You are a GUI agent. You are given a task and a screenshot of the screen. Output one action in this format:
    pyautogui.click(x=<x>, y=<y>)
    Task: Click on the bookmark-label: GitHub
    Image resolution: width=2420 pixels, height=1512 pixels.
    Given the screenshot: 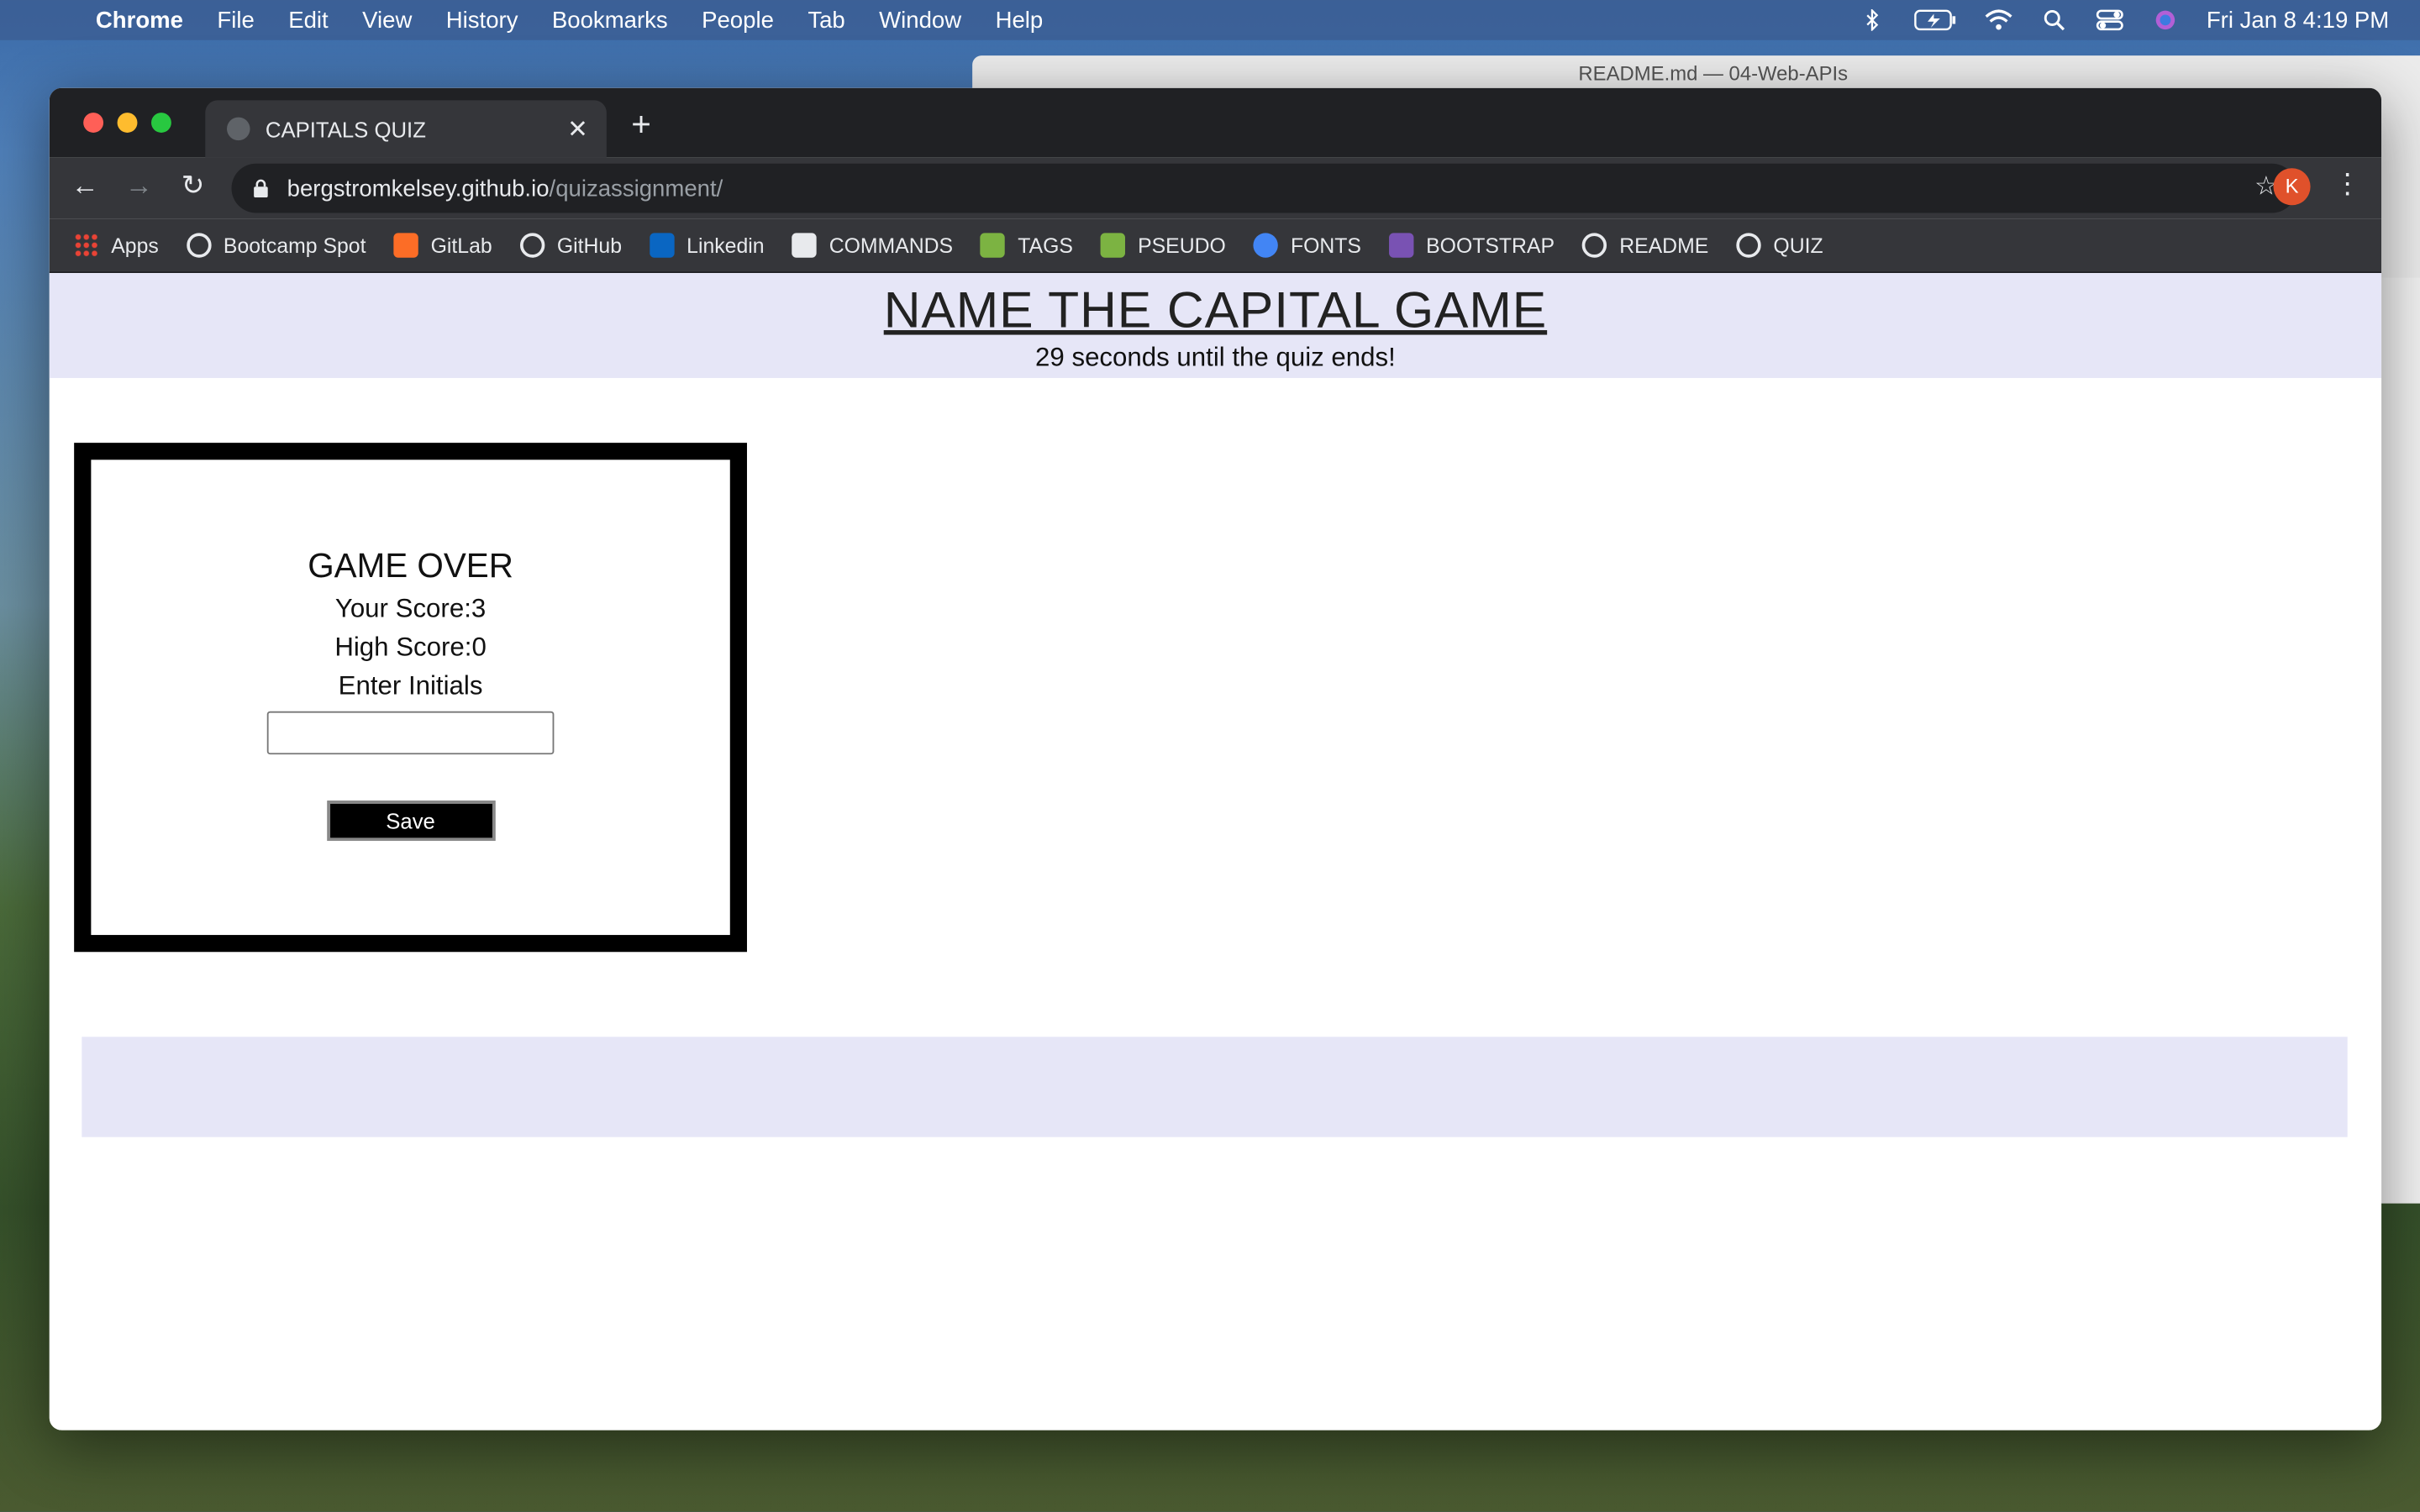 What is the action you would take?
    pyautogui.click(x=589, y=245)
    